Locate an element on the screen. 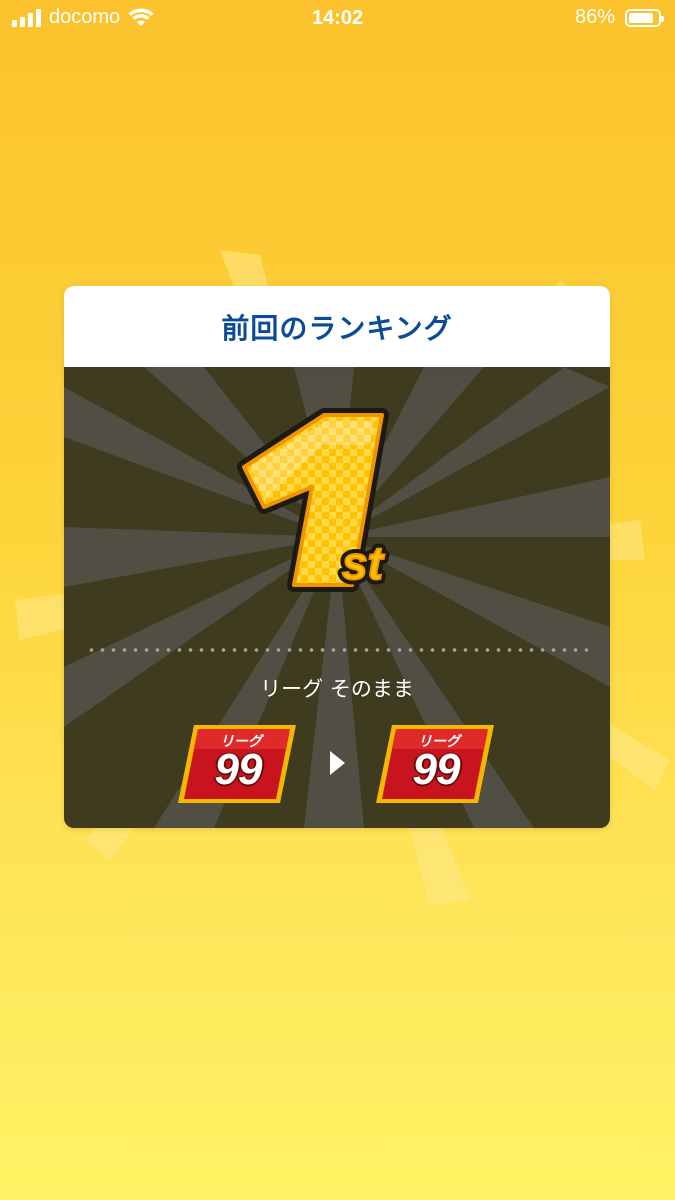 This screenshot has height=1200, width=675. battery-icon is located at coordinates (644, 17).